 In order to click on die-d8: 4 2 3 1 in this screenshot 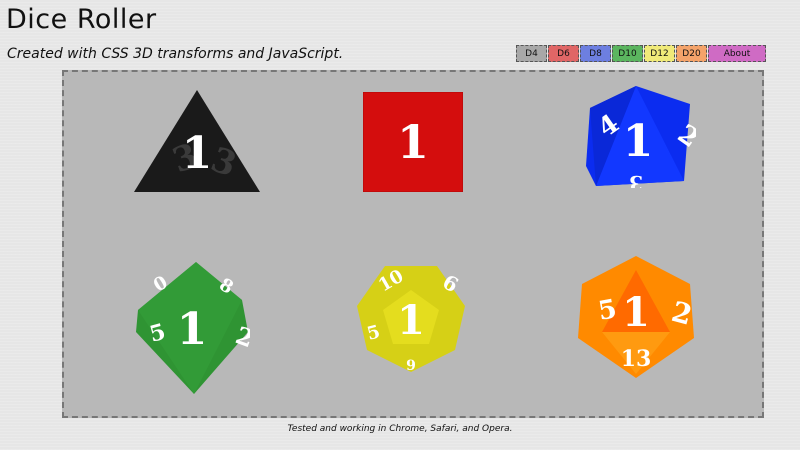, I will do `click(638, 137)`.